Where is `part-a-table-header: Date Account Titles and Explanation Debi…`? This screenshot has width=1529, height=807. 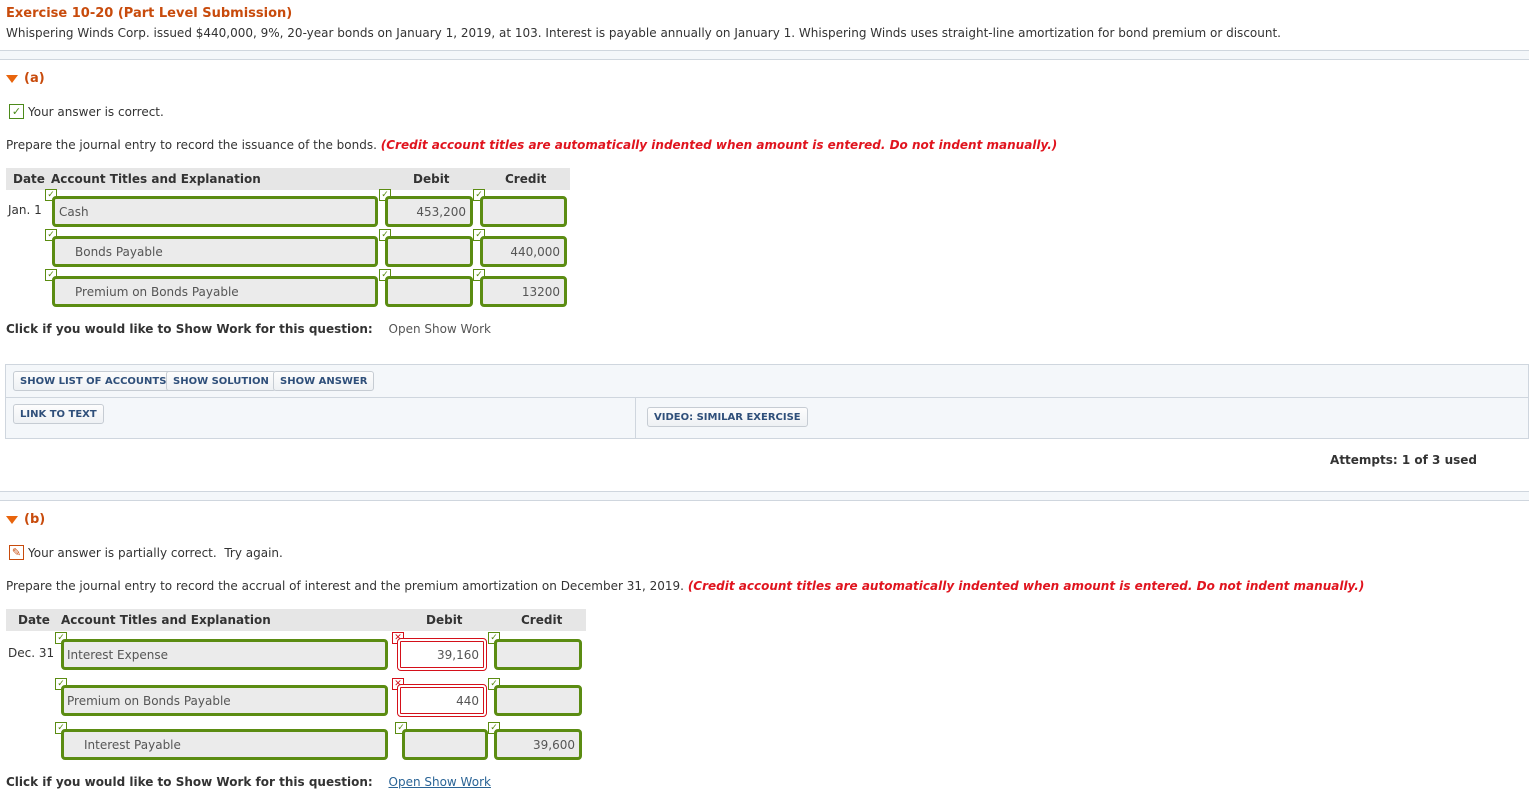
part-a-table-header: Date Account Titles and Explanation Debi… is located at coordinates (288, 179).